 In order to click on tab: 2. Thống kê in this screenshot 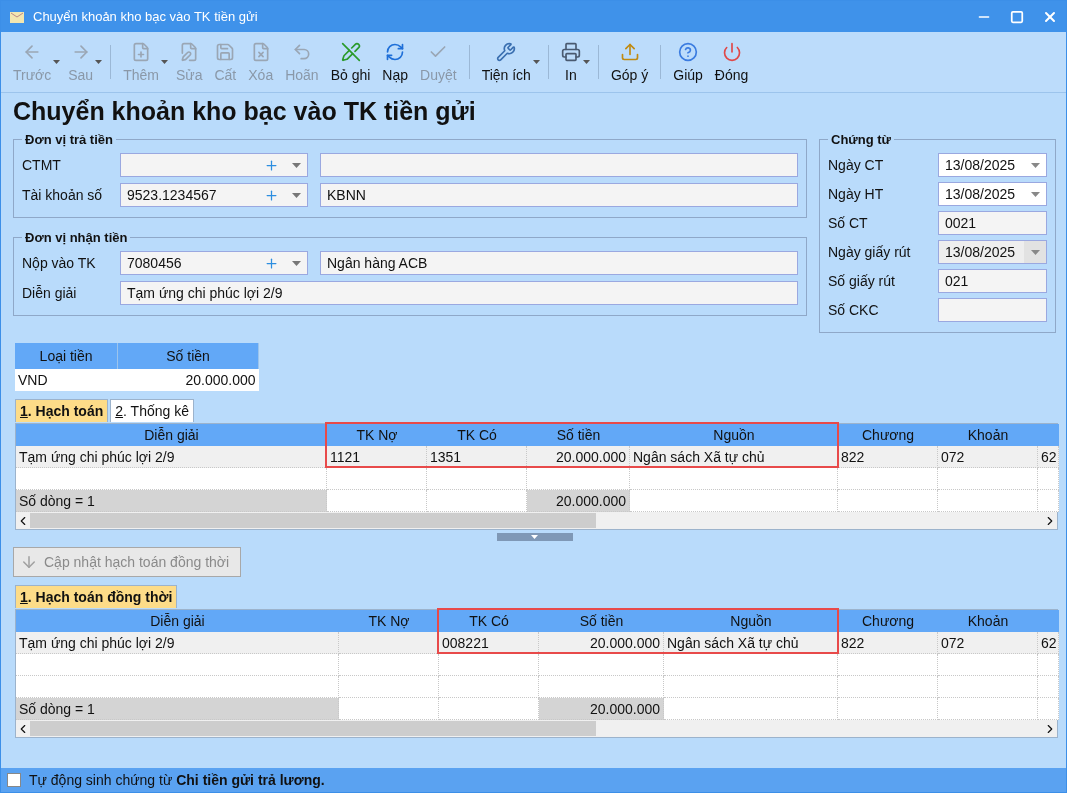, I will do `click(152, 410)`.